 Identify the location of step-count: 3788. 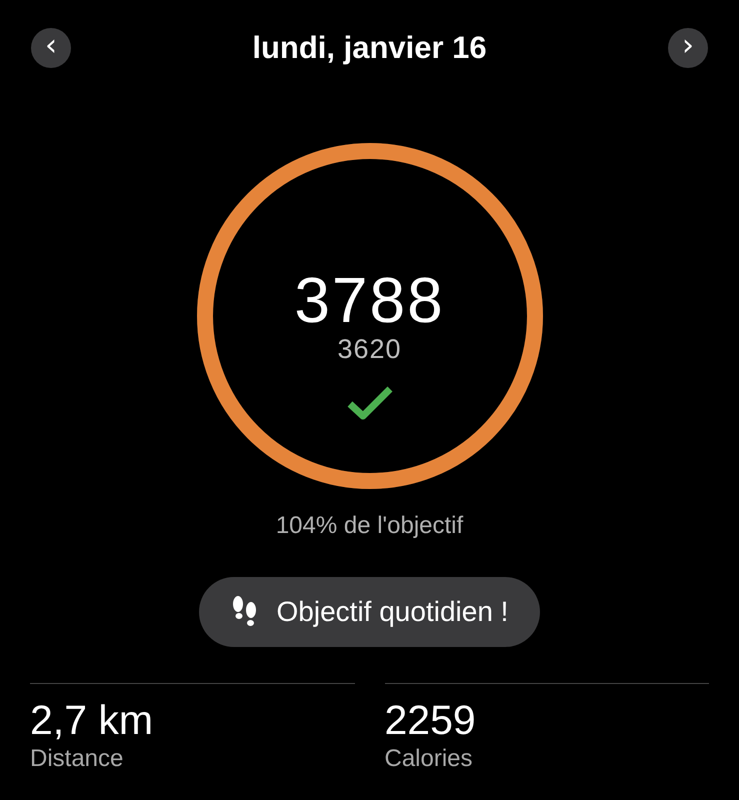
(369, 300).